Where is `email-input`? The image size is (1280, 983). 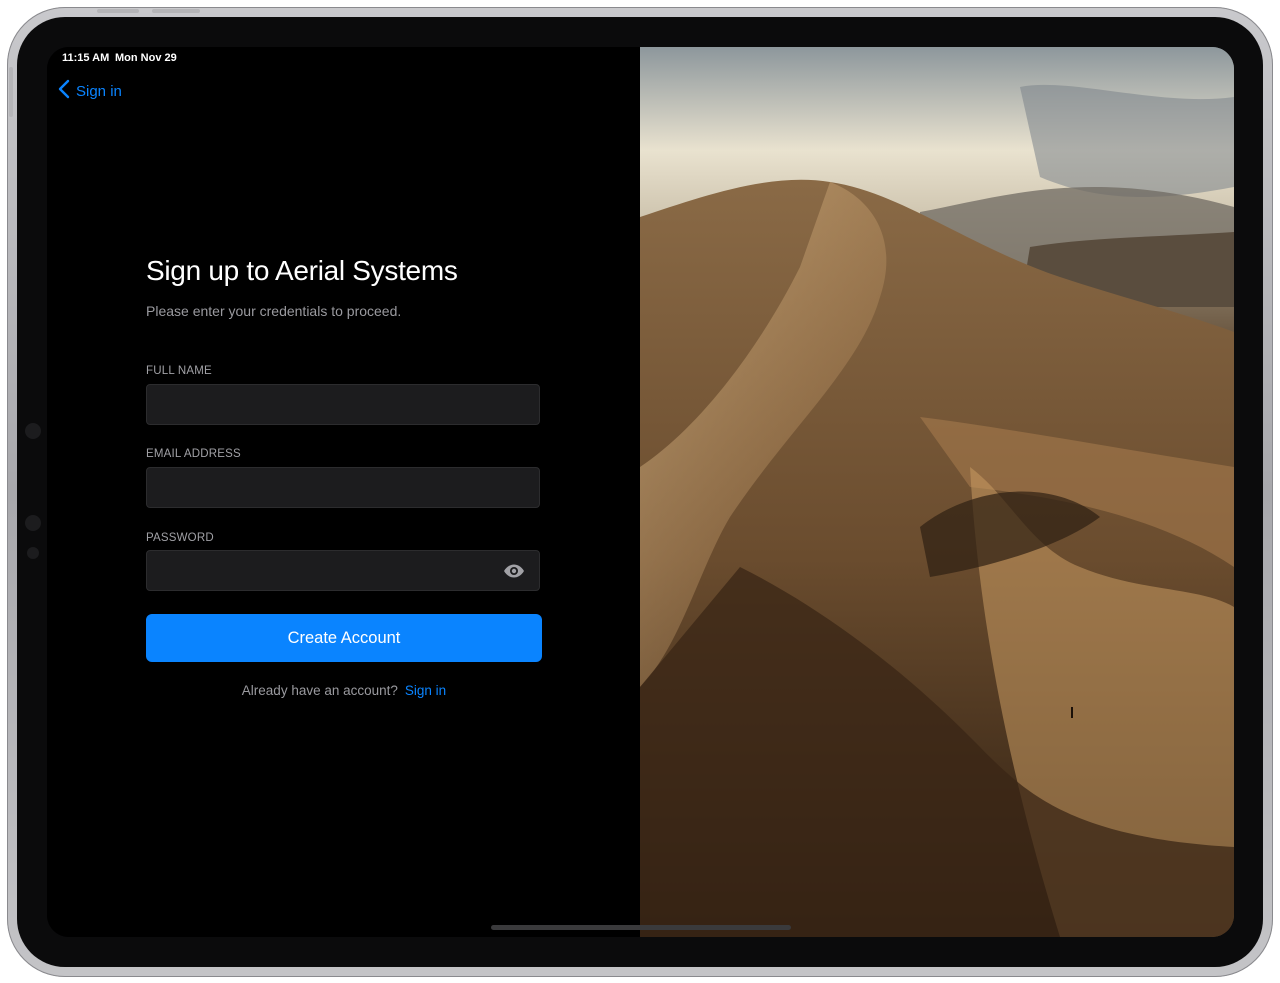
email-input is located at coordinates (343, 487).